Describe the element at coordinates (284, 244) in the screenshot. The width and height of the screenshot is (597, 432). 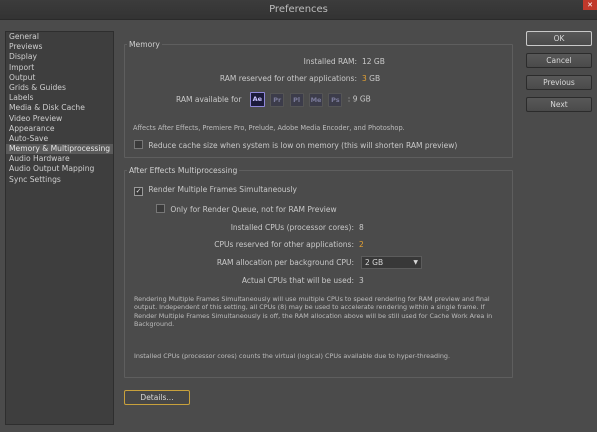
I see `reserved-cpus-label: CPUs reserved for other applications:` at that location.